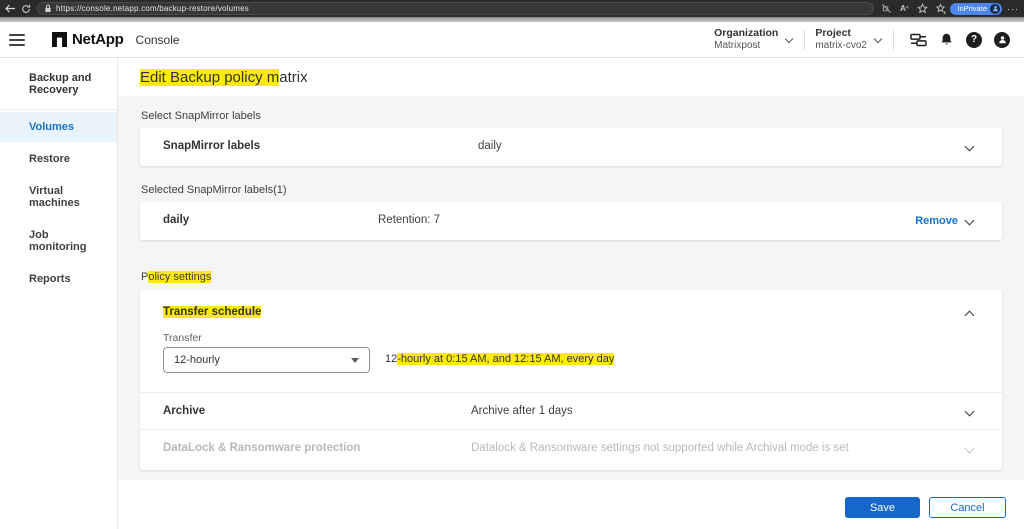 The height and width of the screenshot is (529, 1024). What do you see at coordinates (17, 39) in the screenshot?
I see `menu-icon` at bounding box center [17, 39].